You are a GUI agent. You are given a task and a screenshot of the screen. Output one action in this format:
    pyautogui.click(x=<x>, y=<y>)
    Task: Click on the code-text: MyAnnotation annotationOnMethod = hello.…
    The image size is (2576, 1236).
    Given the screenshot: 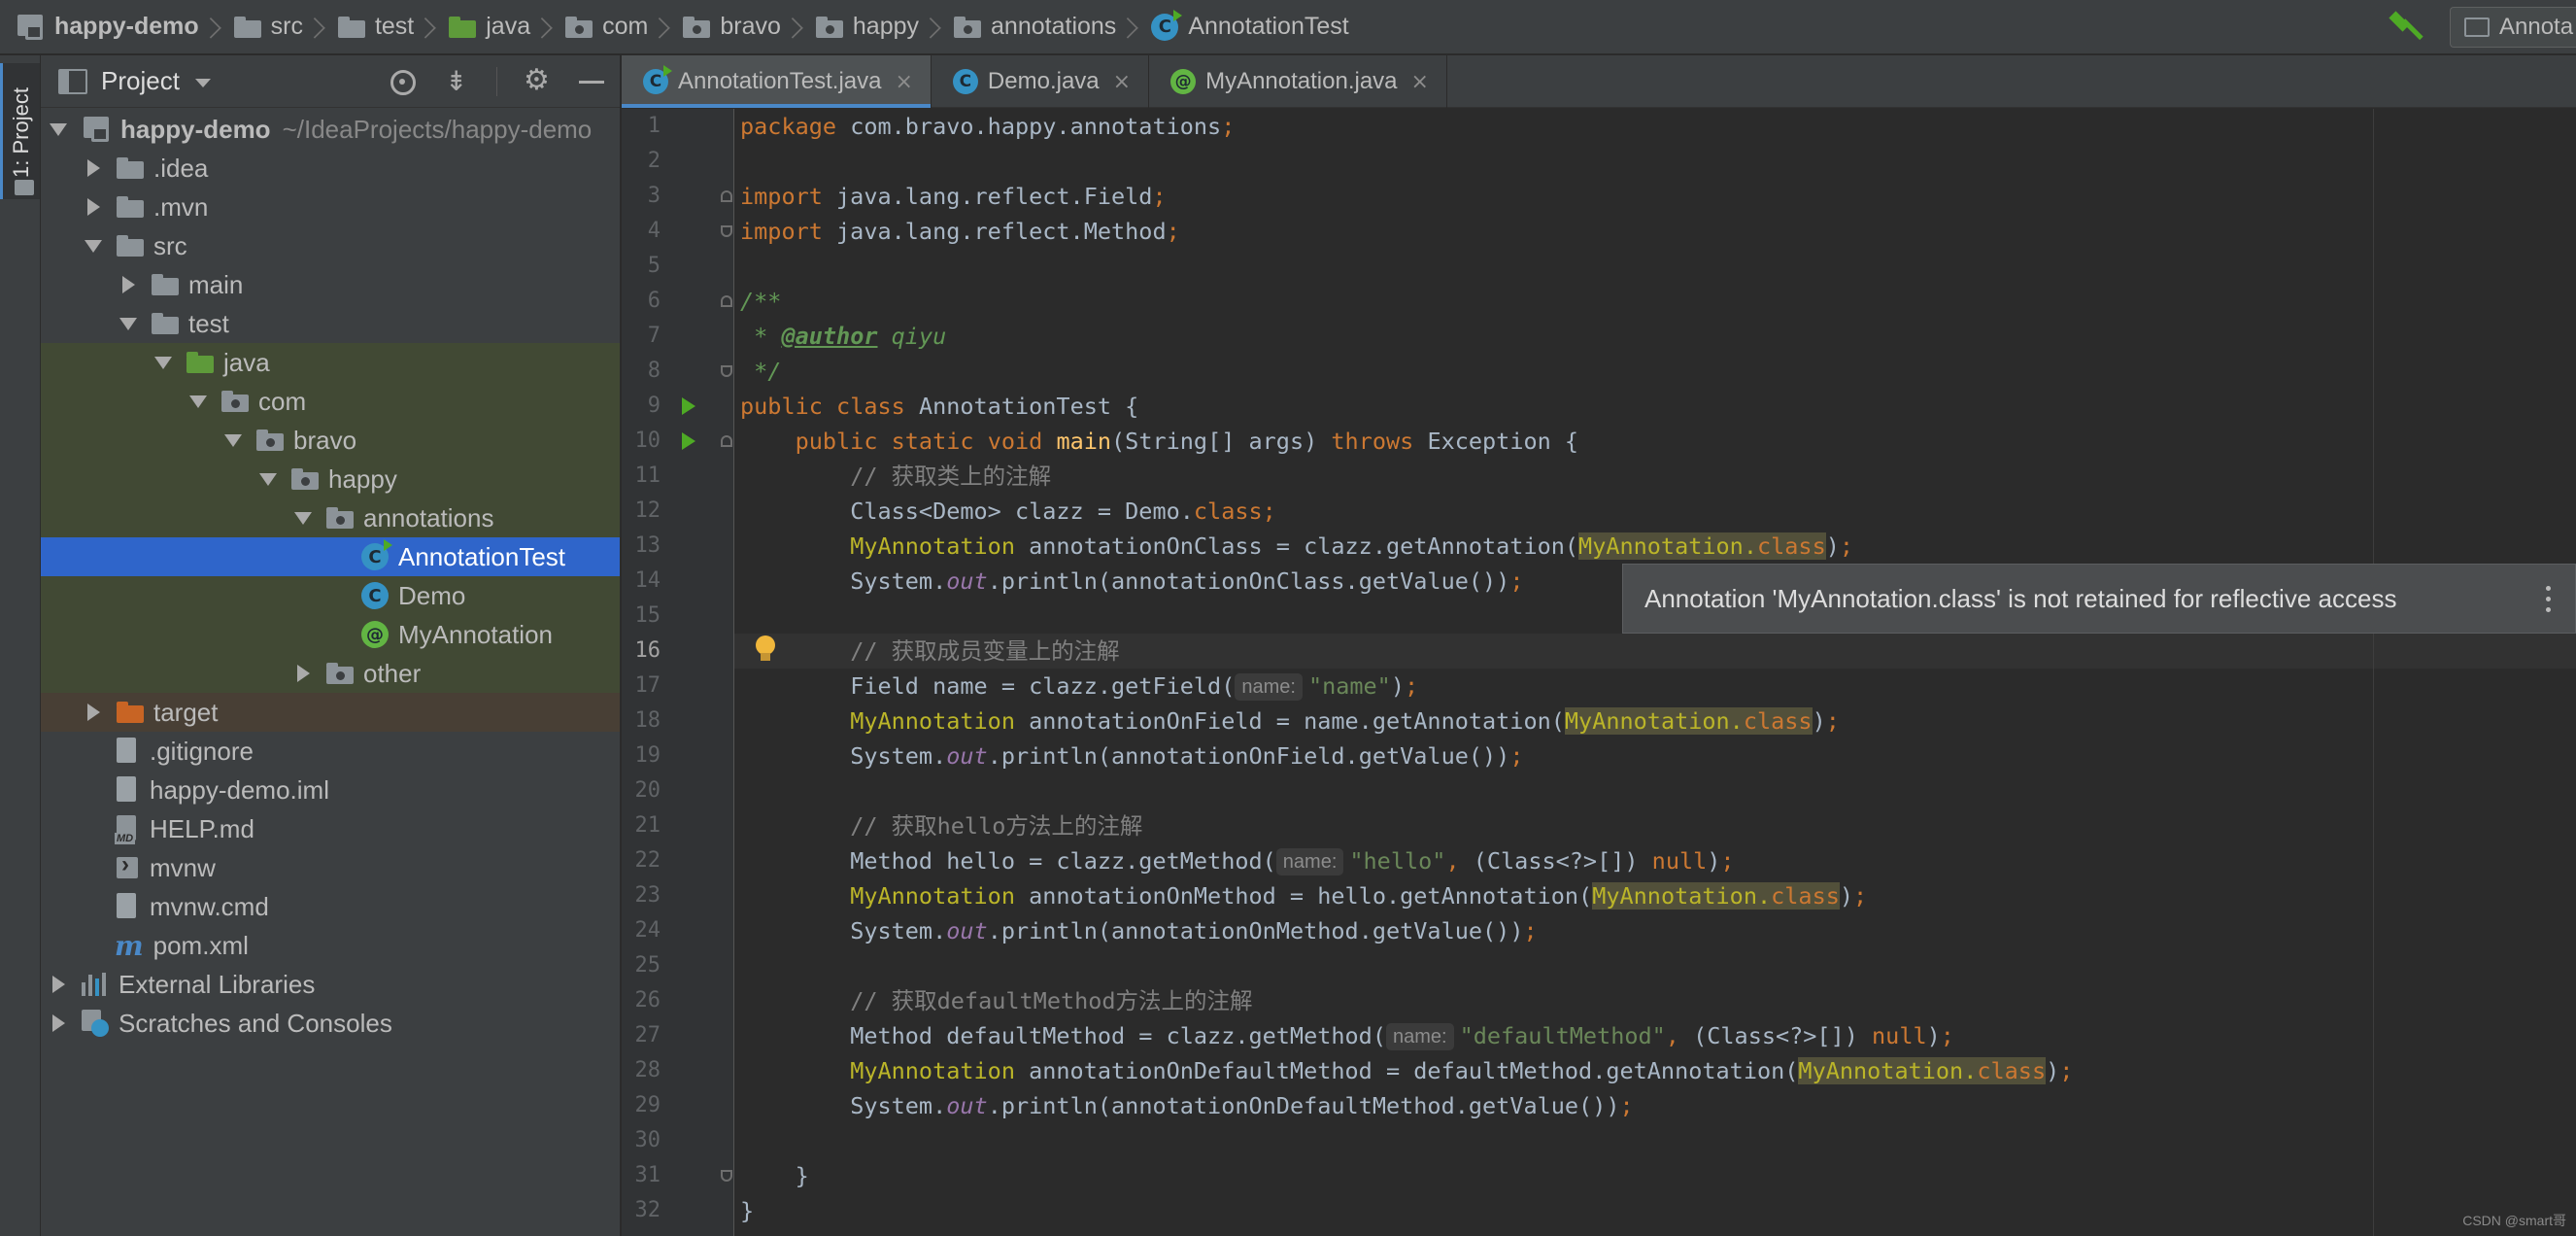 What is the action you would take?
    pyautogui.click(x=1303, y=895)
    